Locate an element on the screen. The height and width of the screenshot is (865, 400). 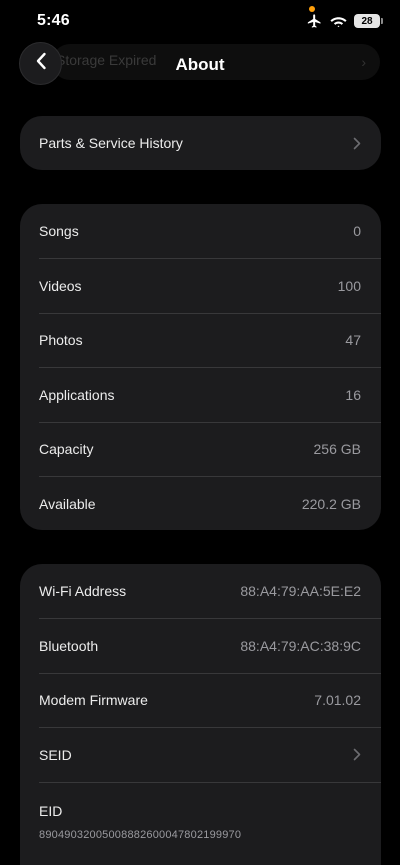
eid-value: 89049032005008882600047802199970 is located at coordinates (140, 834).